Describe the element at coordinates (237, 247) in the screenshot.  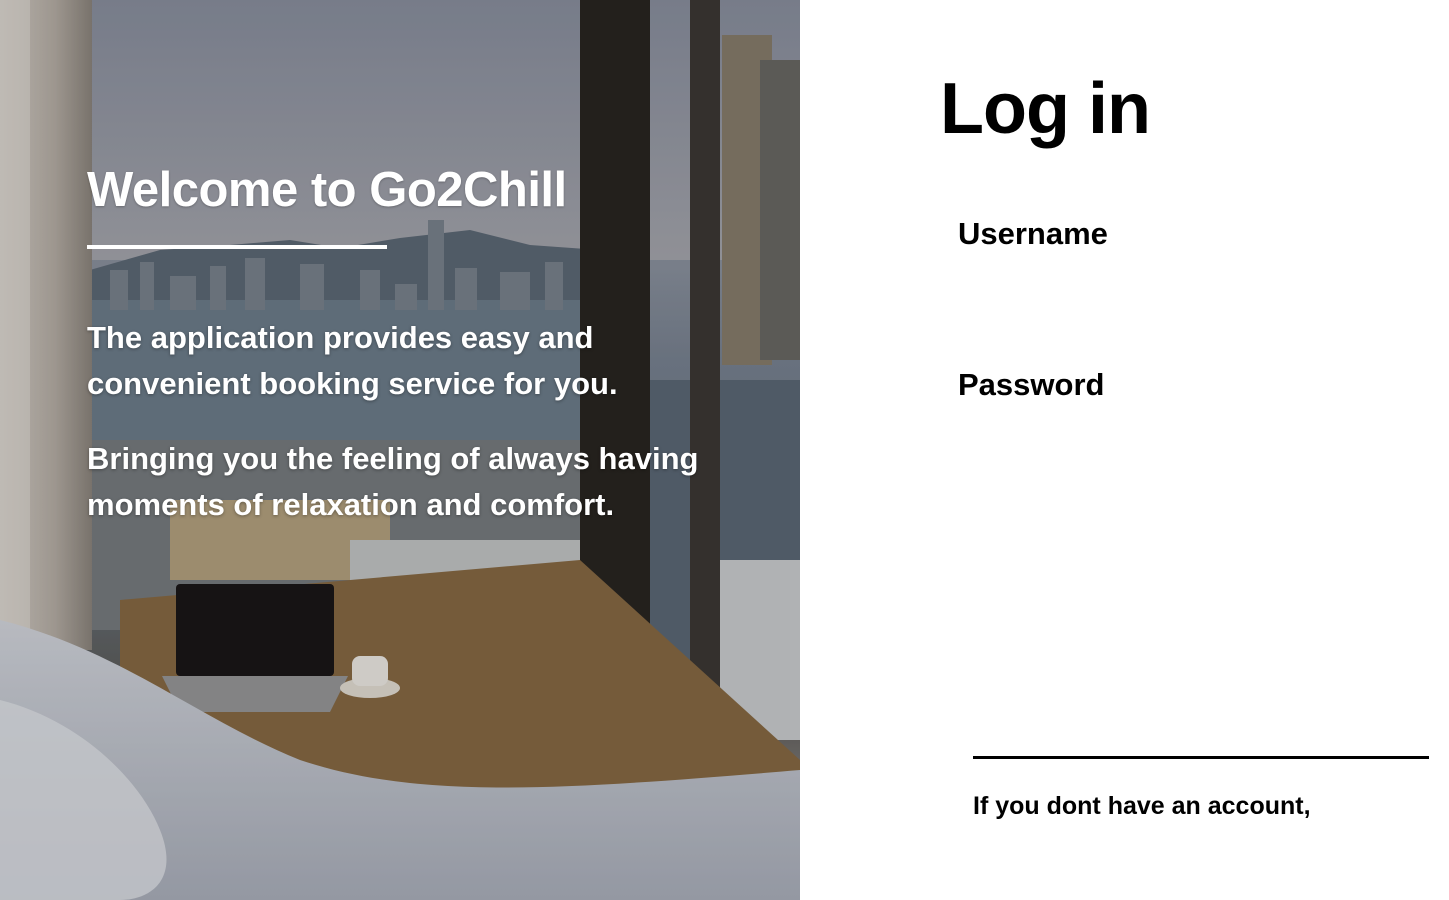
I see `hero-divider` at that location.